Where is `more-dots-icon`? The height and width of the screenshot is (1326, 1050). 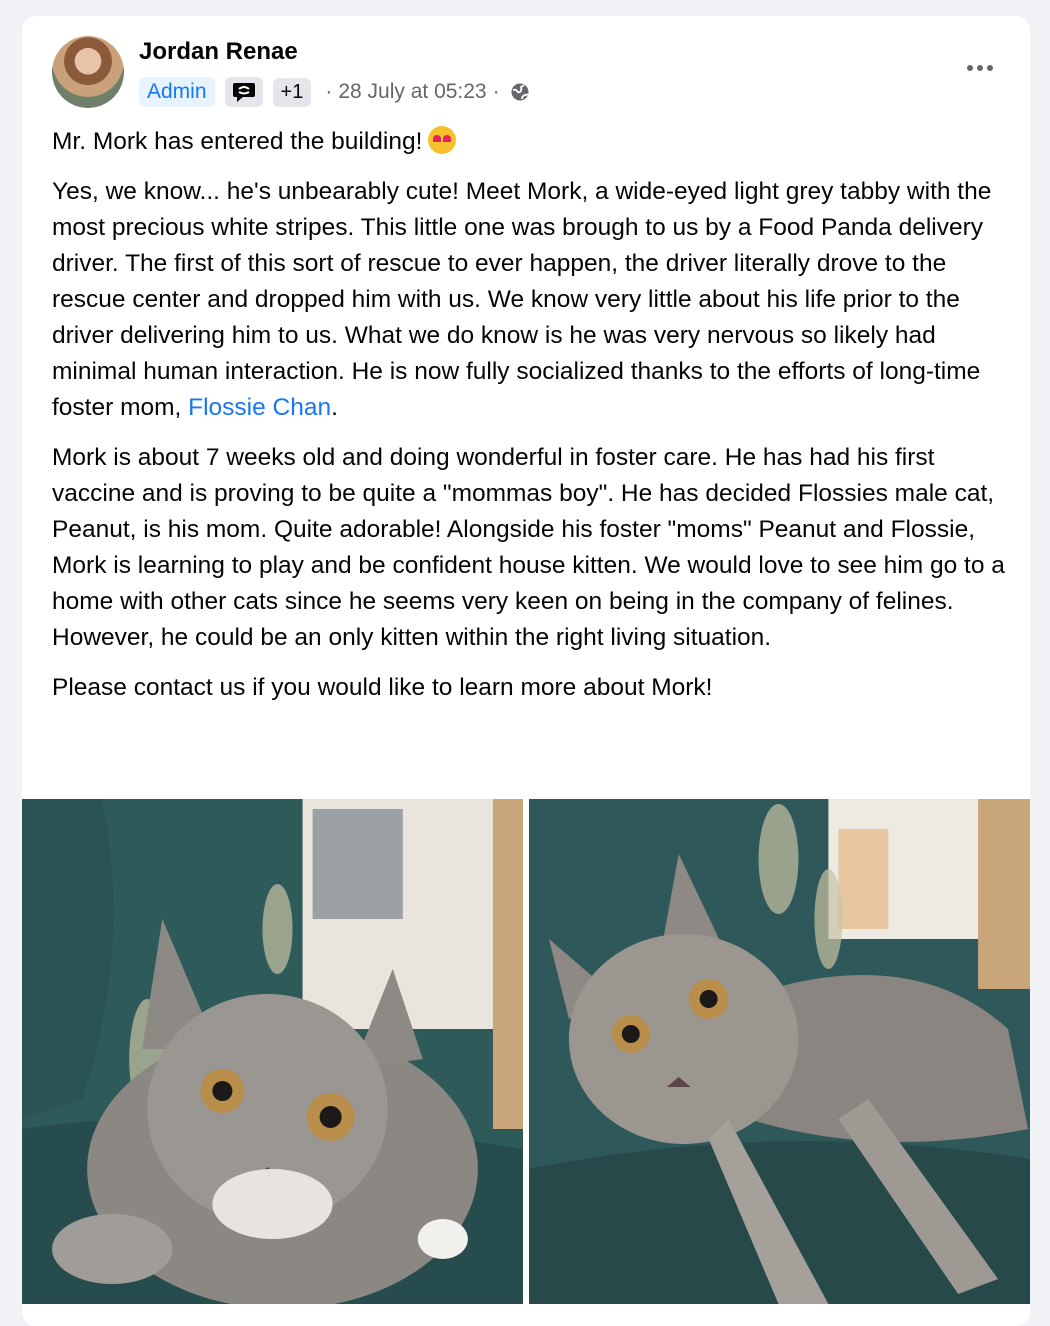
more-dots-icon is located at coordinates (980, 68).